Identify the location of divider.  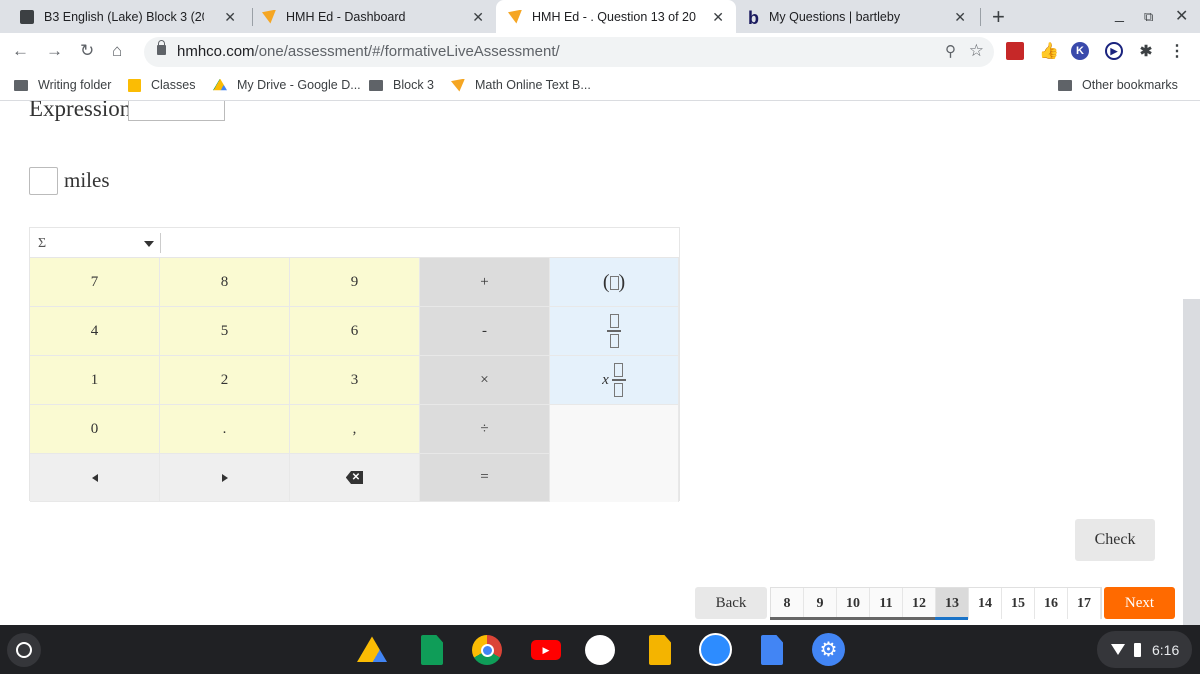
(160, 243).